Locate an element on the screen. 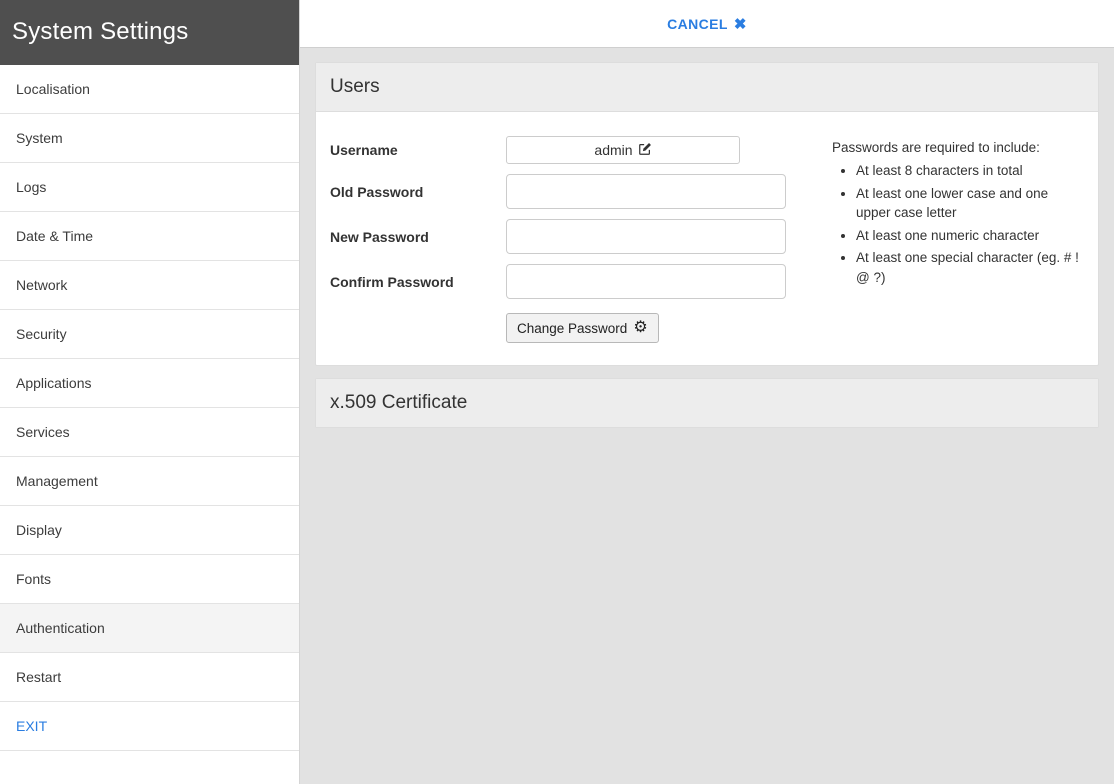 The image size is (1114, 784). cancel-button-label: CANCEL is located at coordinates (697, 23).